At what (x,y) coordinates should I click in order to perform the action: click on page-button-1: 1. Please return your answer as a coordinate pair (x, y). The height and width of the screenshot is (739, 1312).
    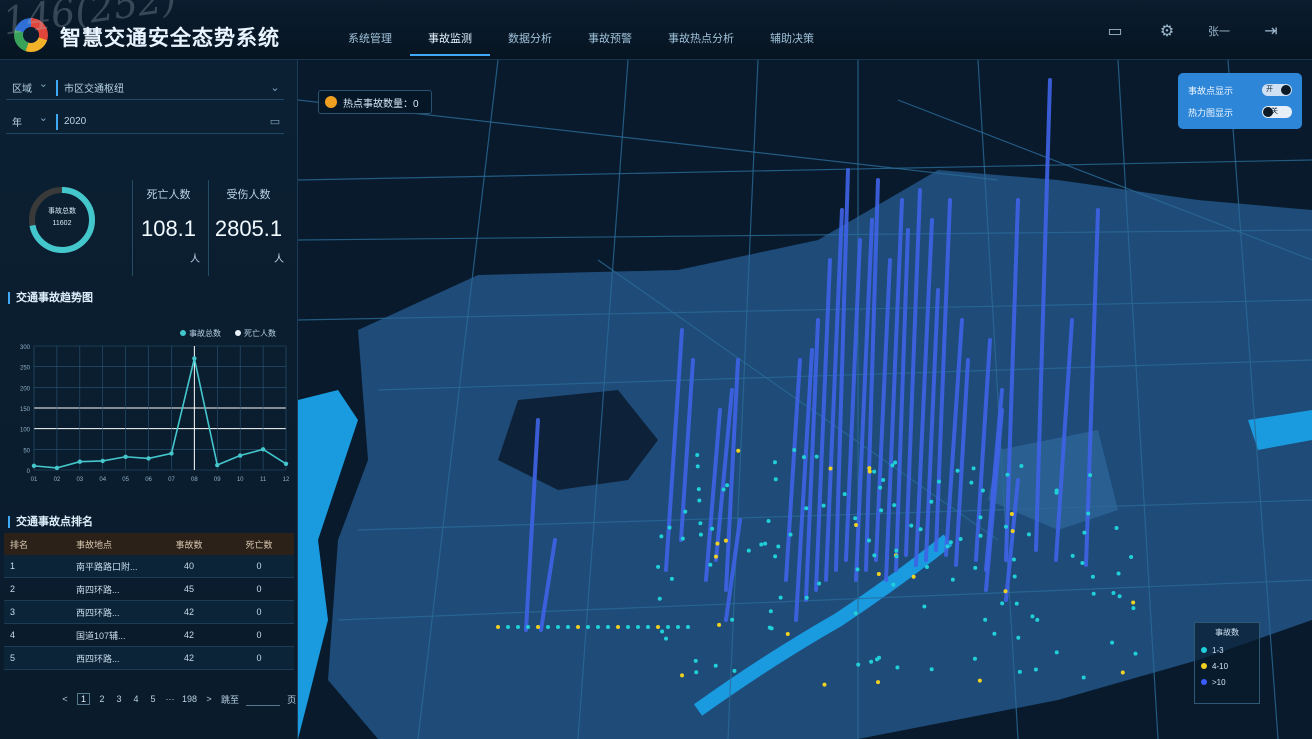
    Looking at the image, I should click on (84, 699).